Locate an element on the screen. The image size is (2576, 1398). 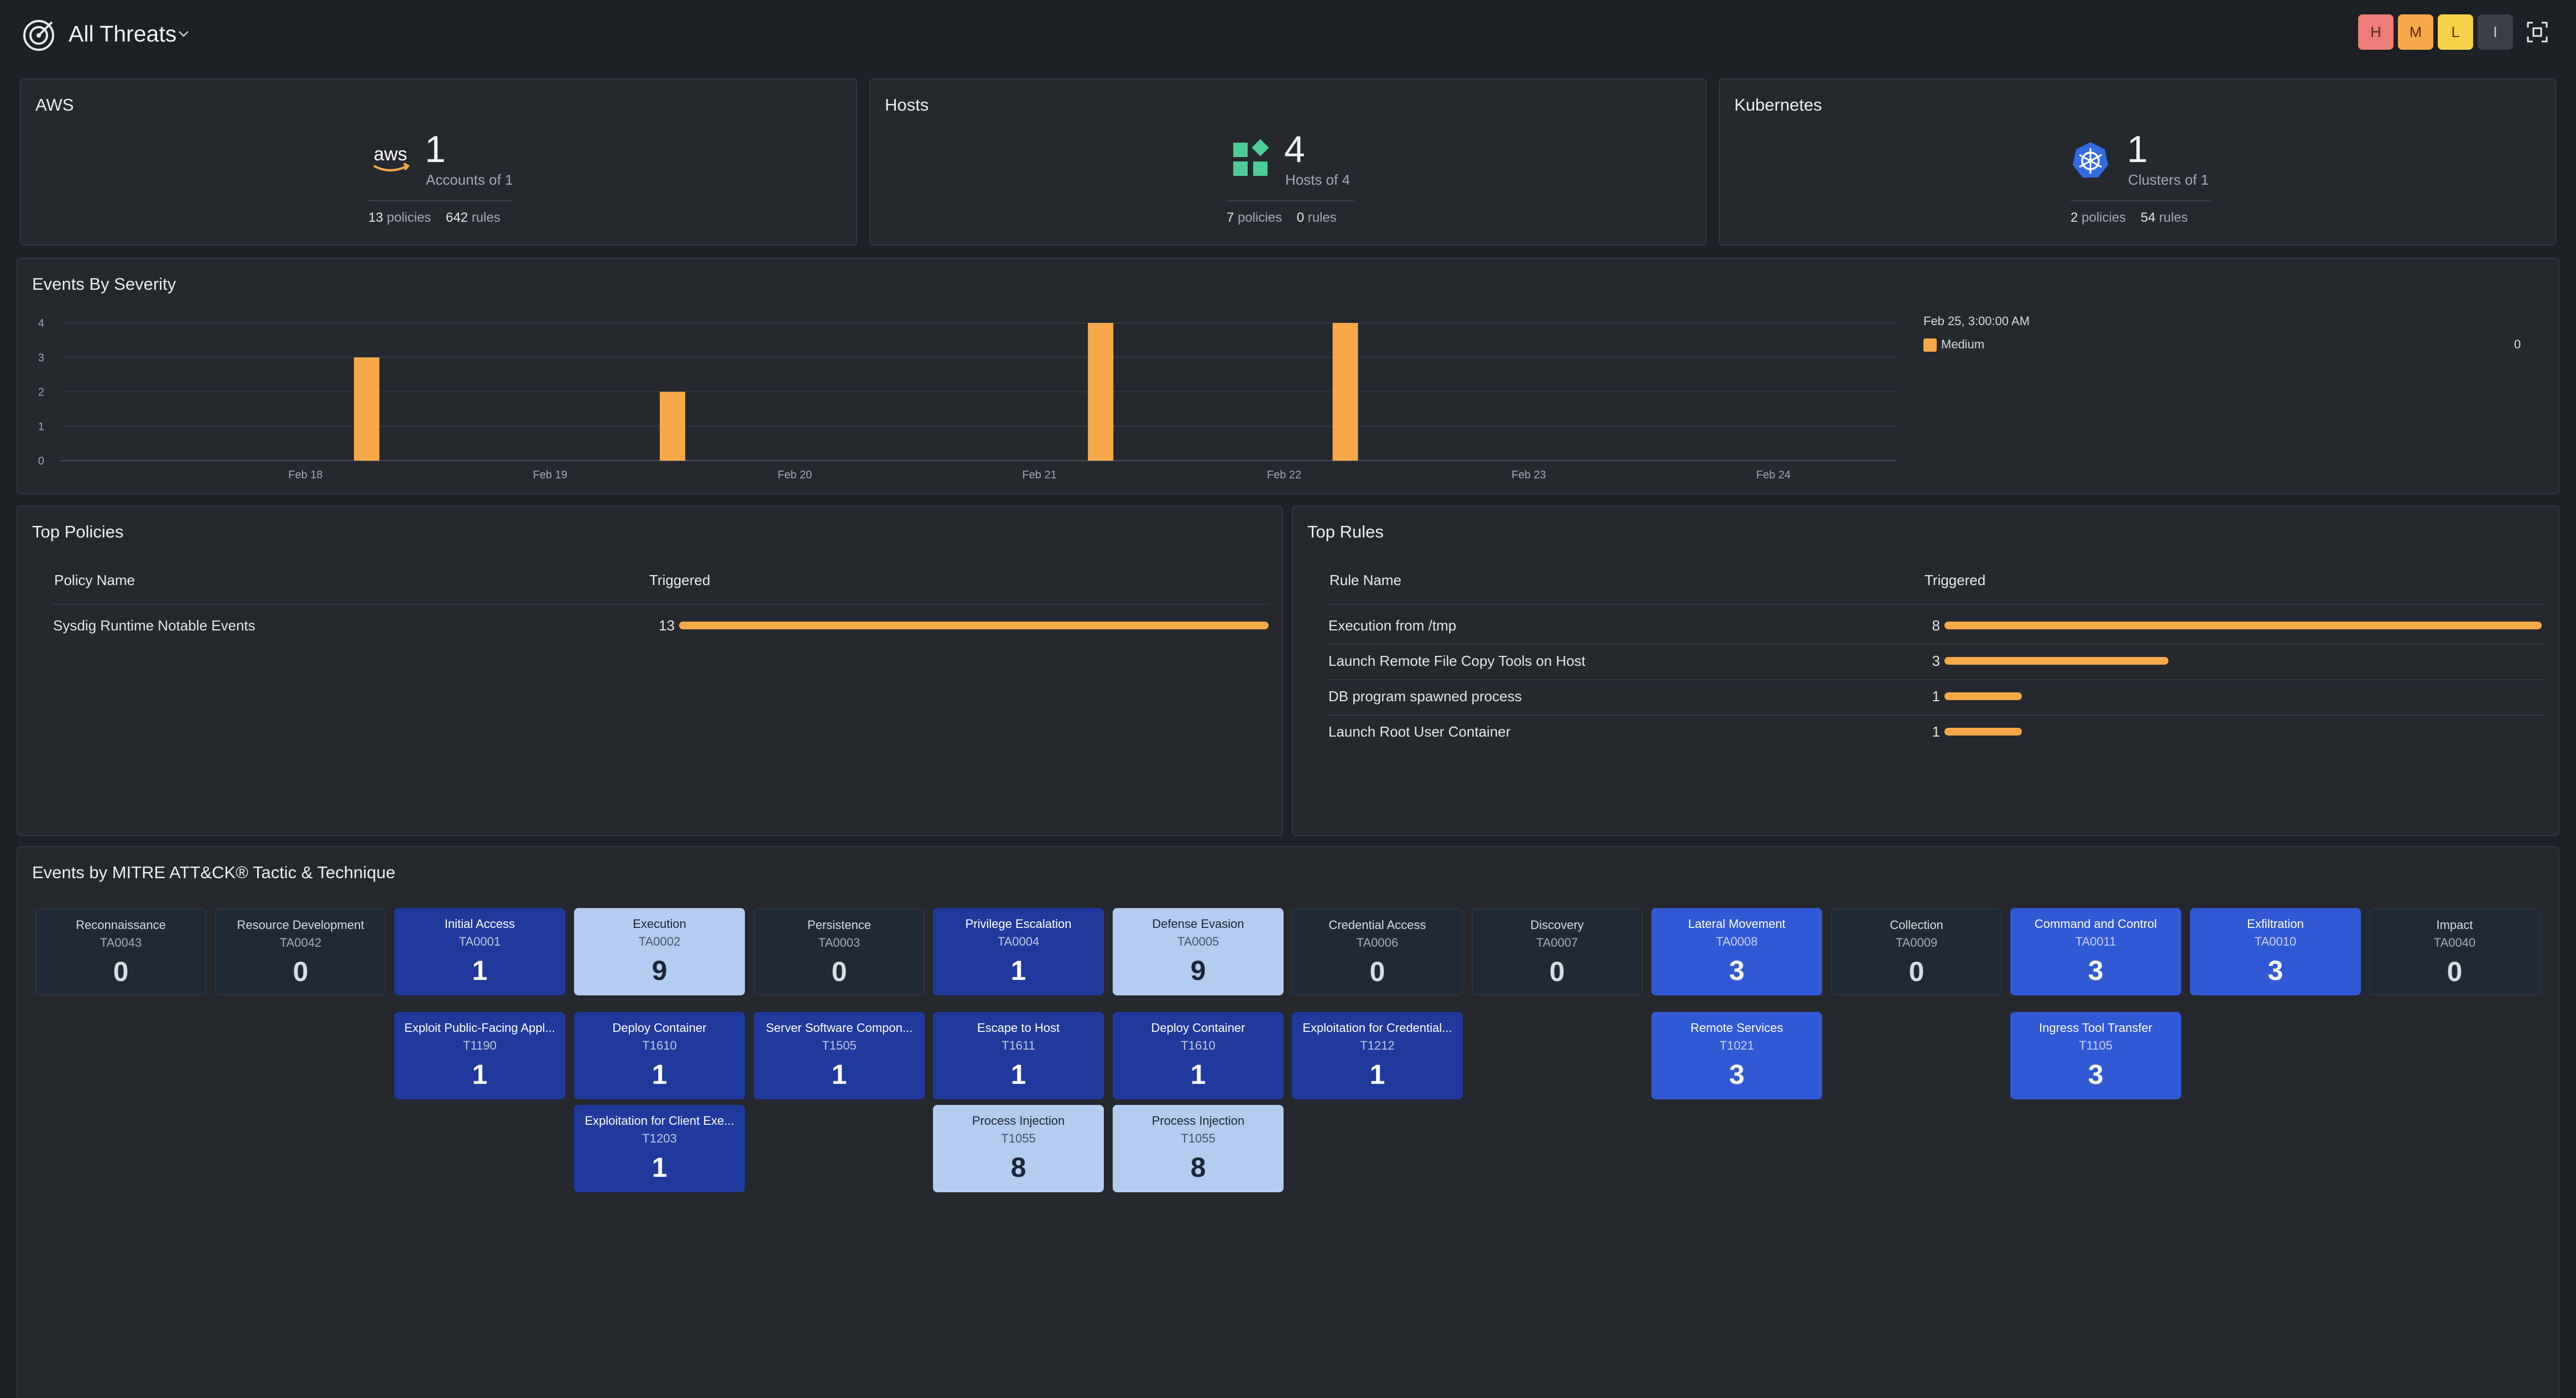
legend-date: Feb 25, 3:00:00 AM is located at coordinates (1976, 321).